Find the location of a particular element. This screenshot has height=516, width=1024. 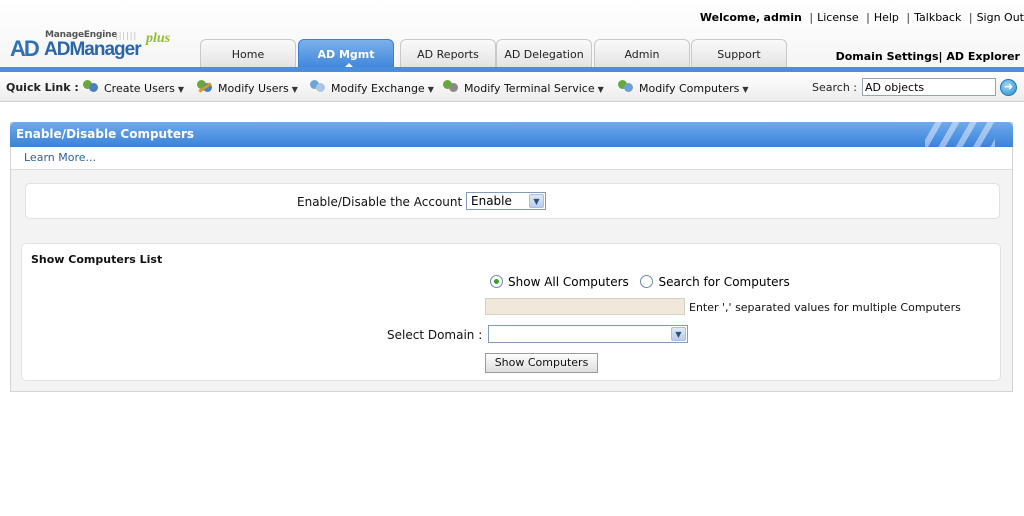

radio-search-computers is located at coordinates (647, 281).